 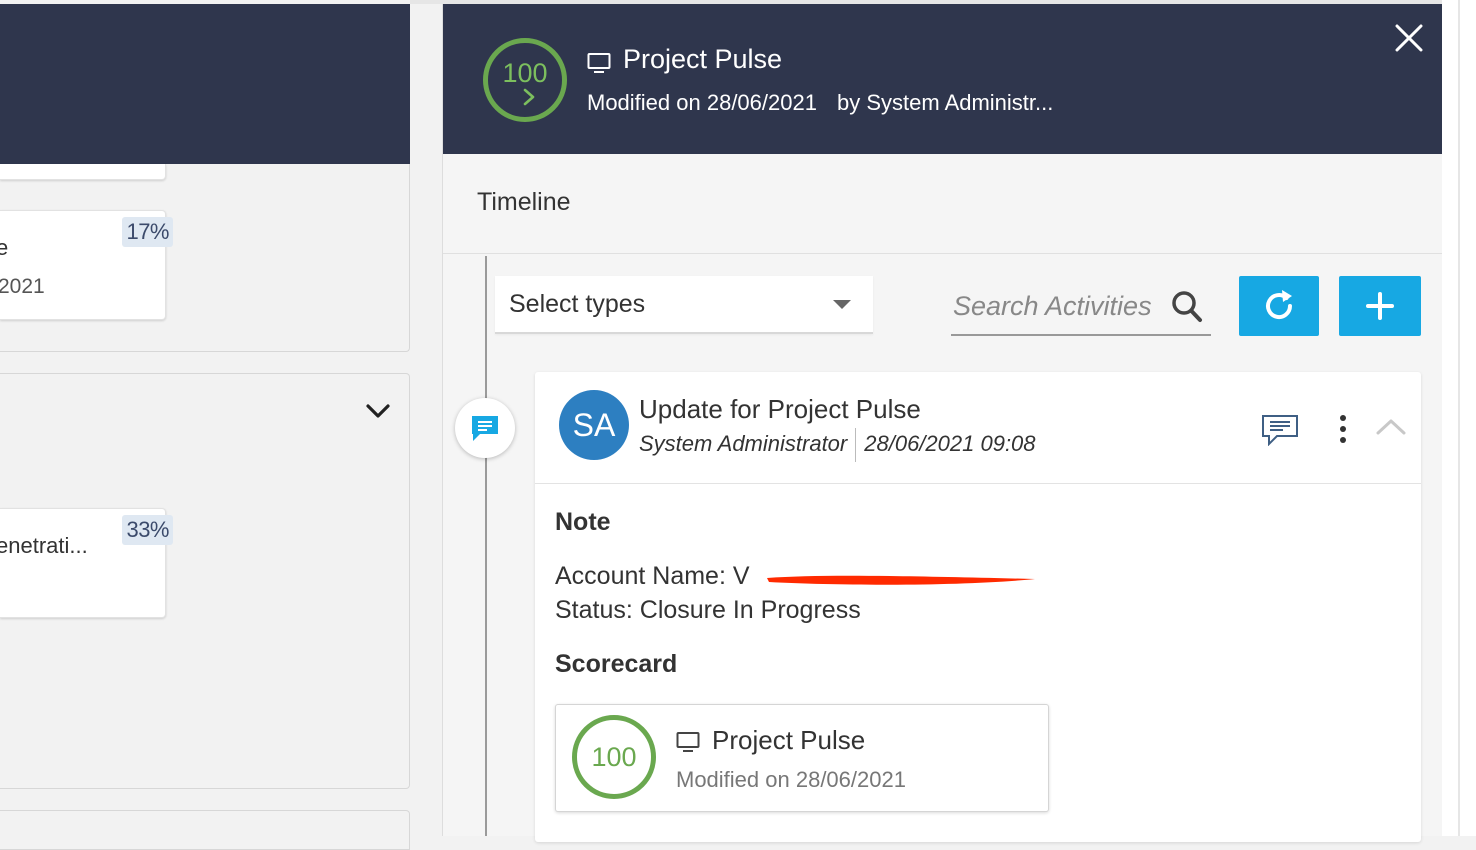 I want to click on account-name-line: Account Name: V, so click(x=652, y=576).